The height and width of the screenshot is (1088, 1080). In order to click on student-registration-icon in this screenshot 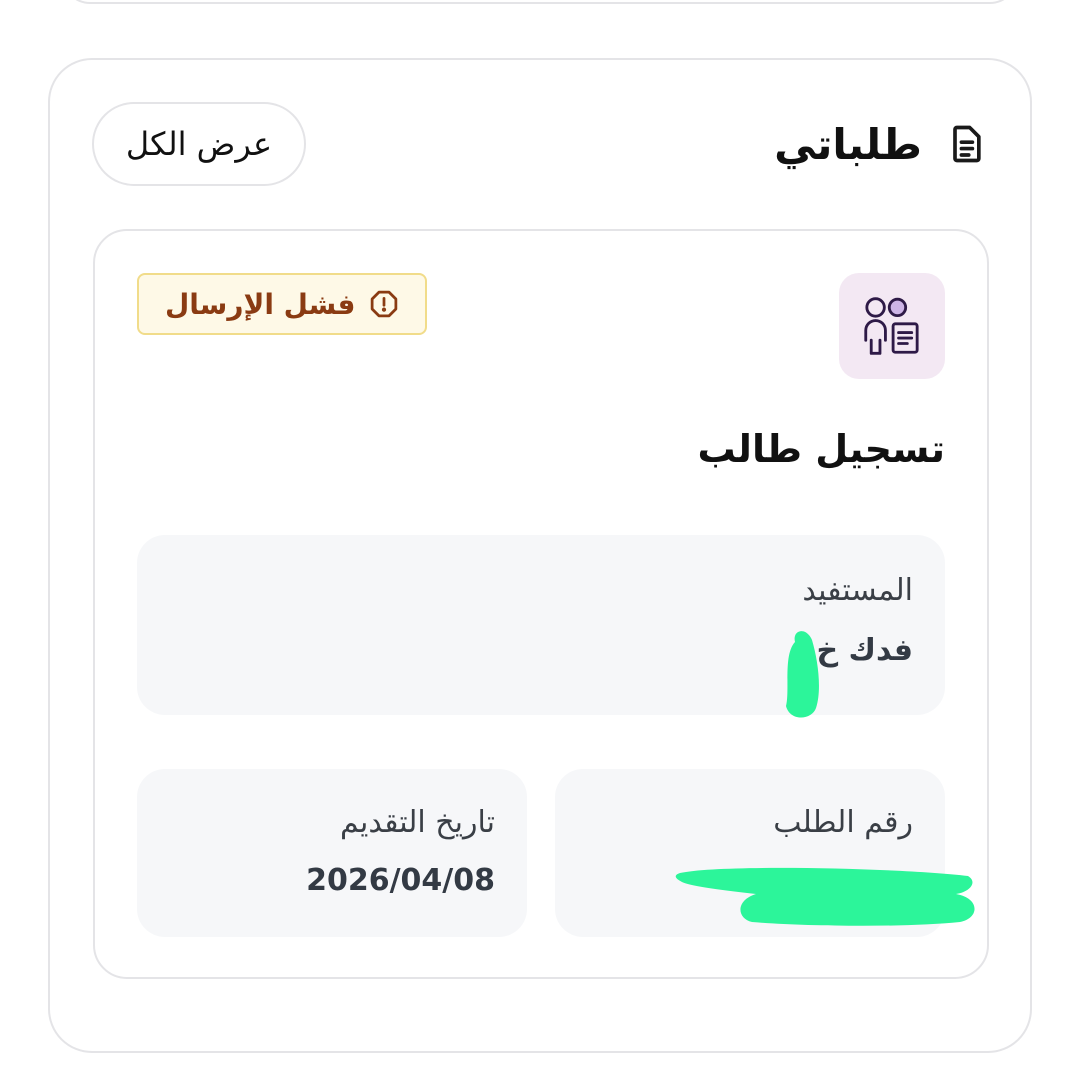, I will do `click(892, 326)`.